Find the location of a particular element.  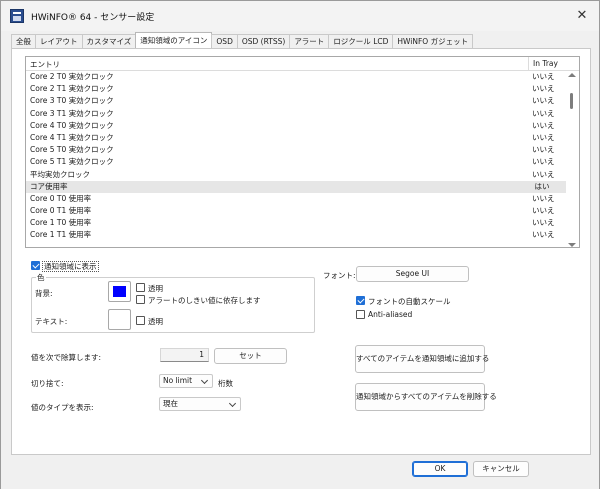

truncate-label: 切り捨て: is located at coordinates (47, 383).